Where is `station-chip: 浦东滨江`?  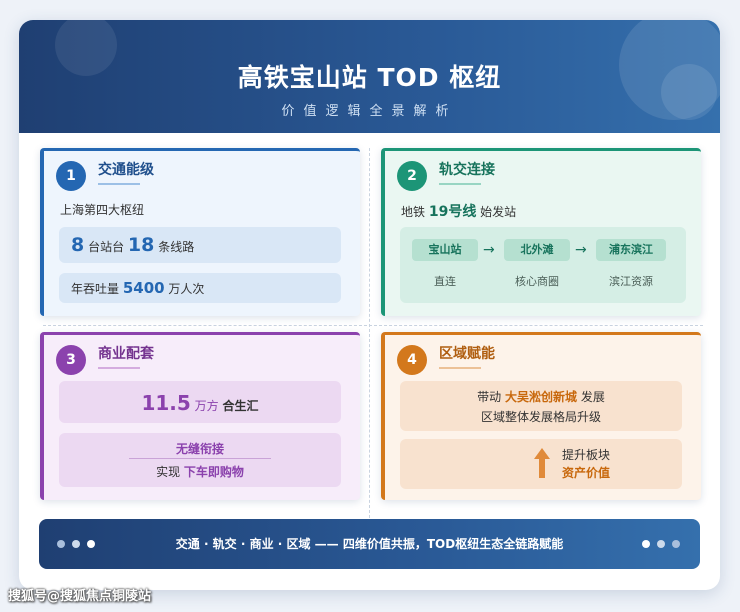
station-chip: 浦东滨江 is located at coordinates (631, 250).